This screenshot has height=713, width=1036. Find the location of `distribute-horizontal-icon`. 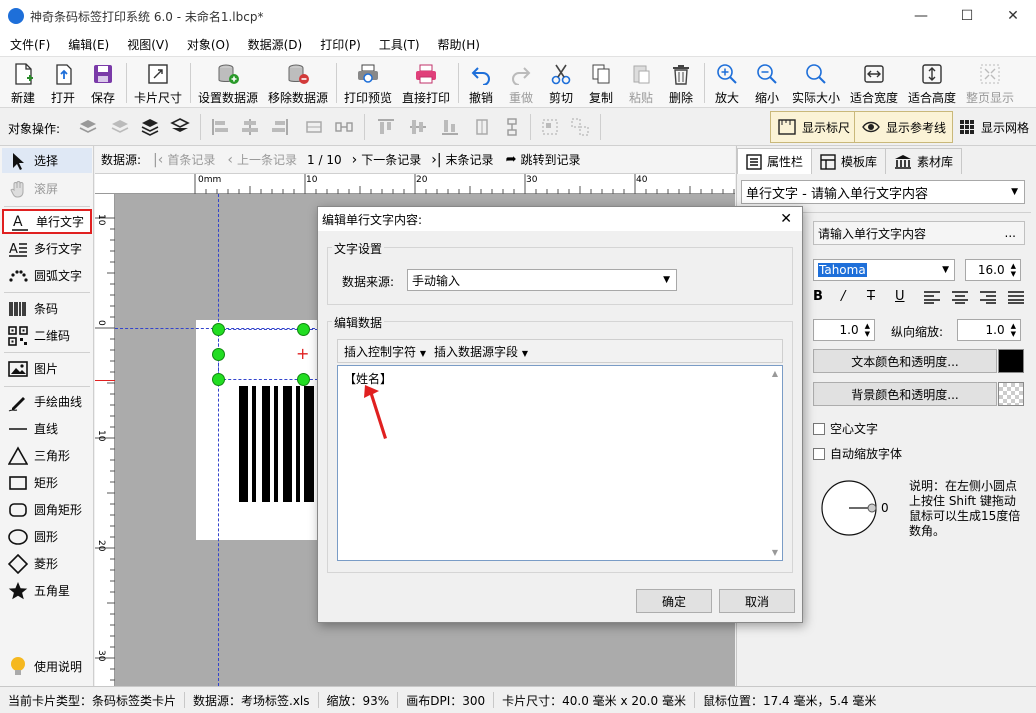

distribute-horizontal-icon is located at coordinates (344, 127).